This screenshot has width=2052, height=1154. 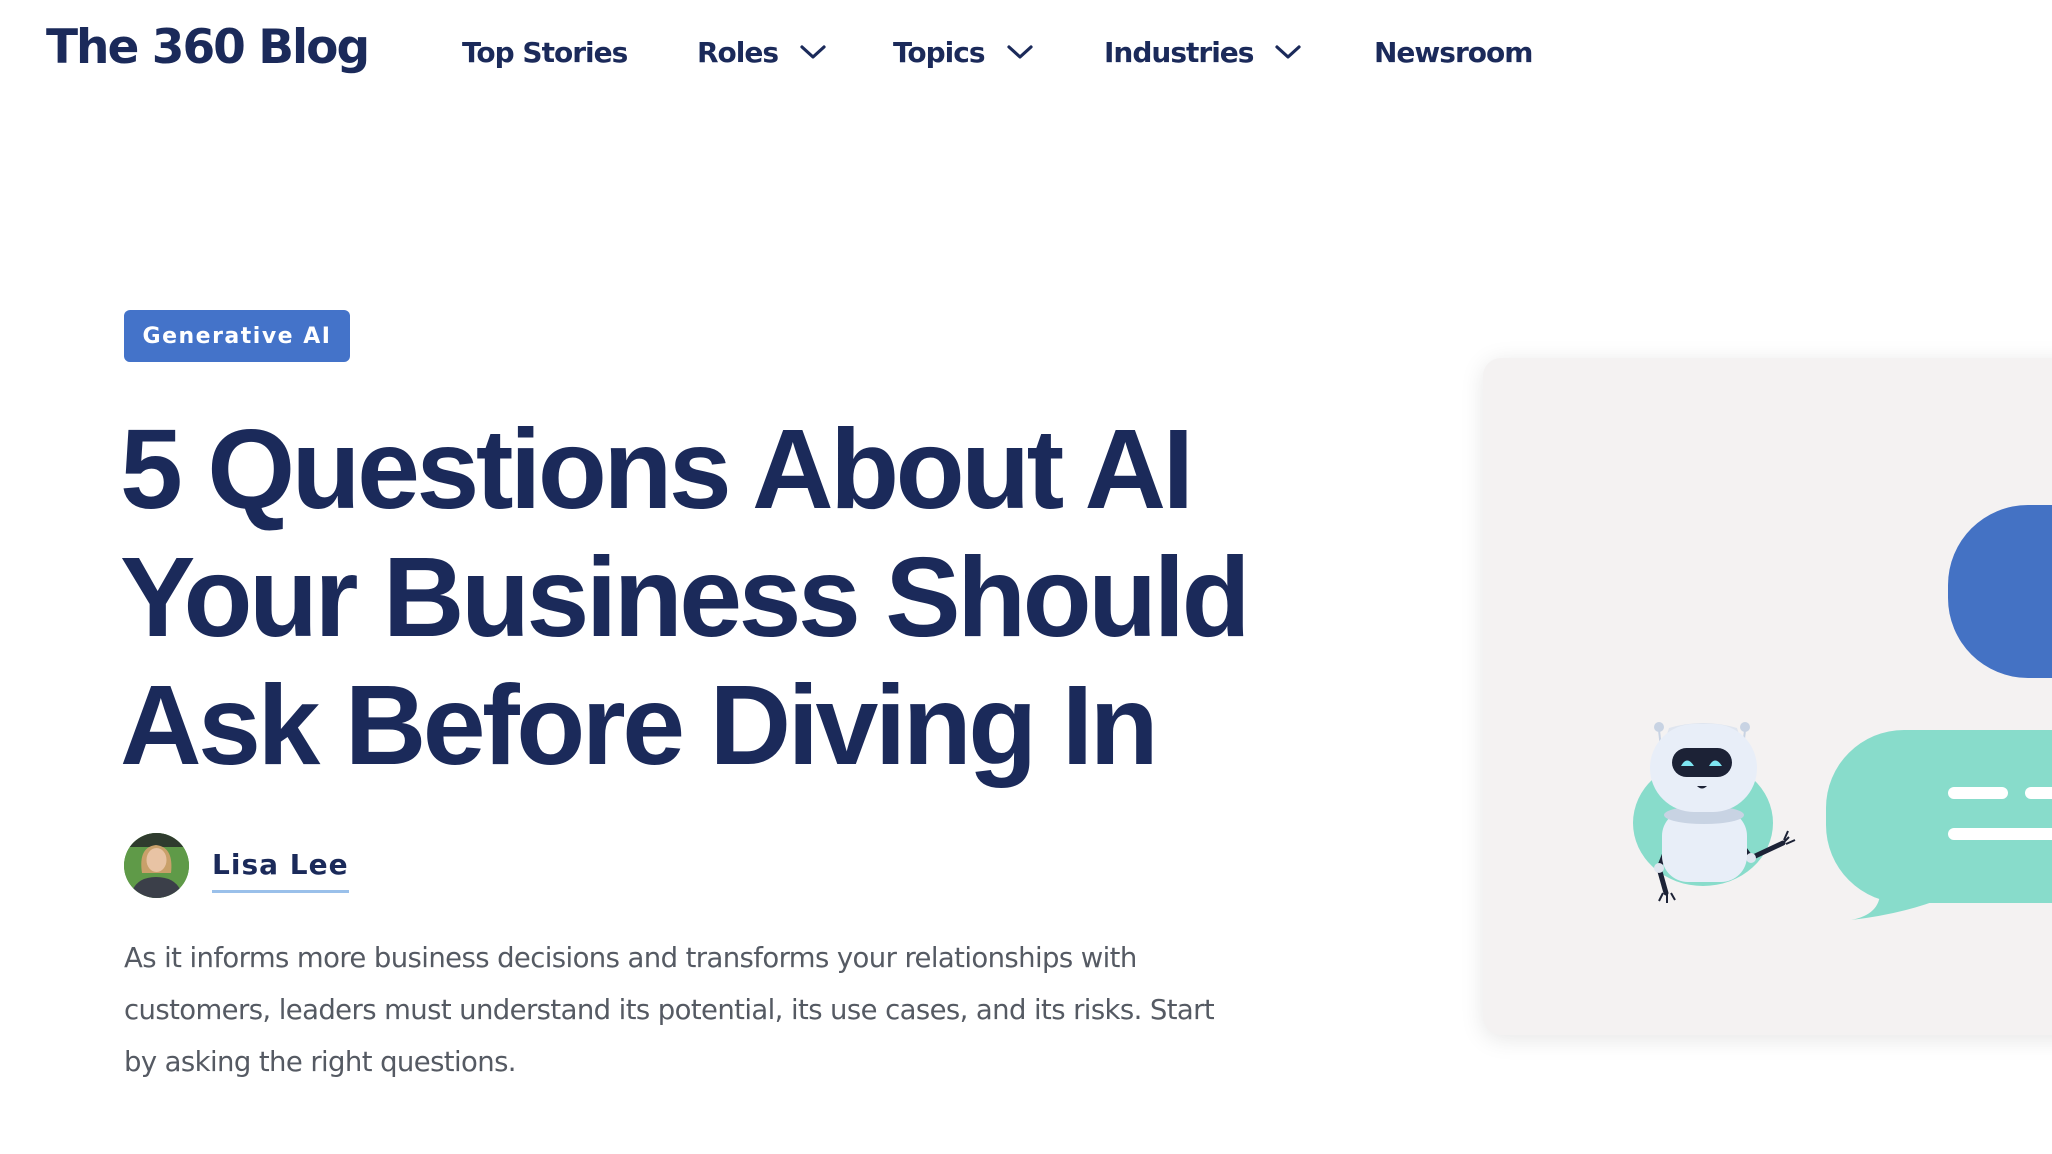 What do you see at coordinates (738, 52) in the screenshot?
I see `nav-label: Roles` at bounding box center [738, 52].